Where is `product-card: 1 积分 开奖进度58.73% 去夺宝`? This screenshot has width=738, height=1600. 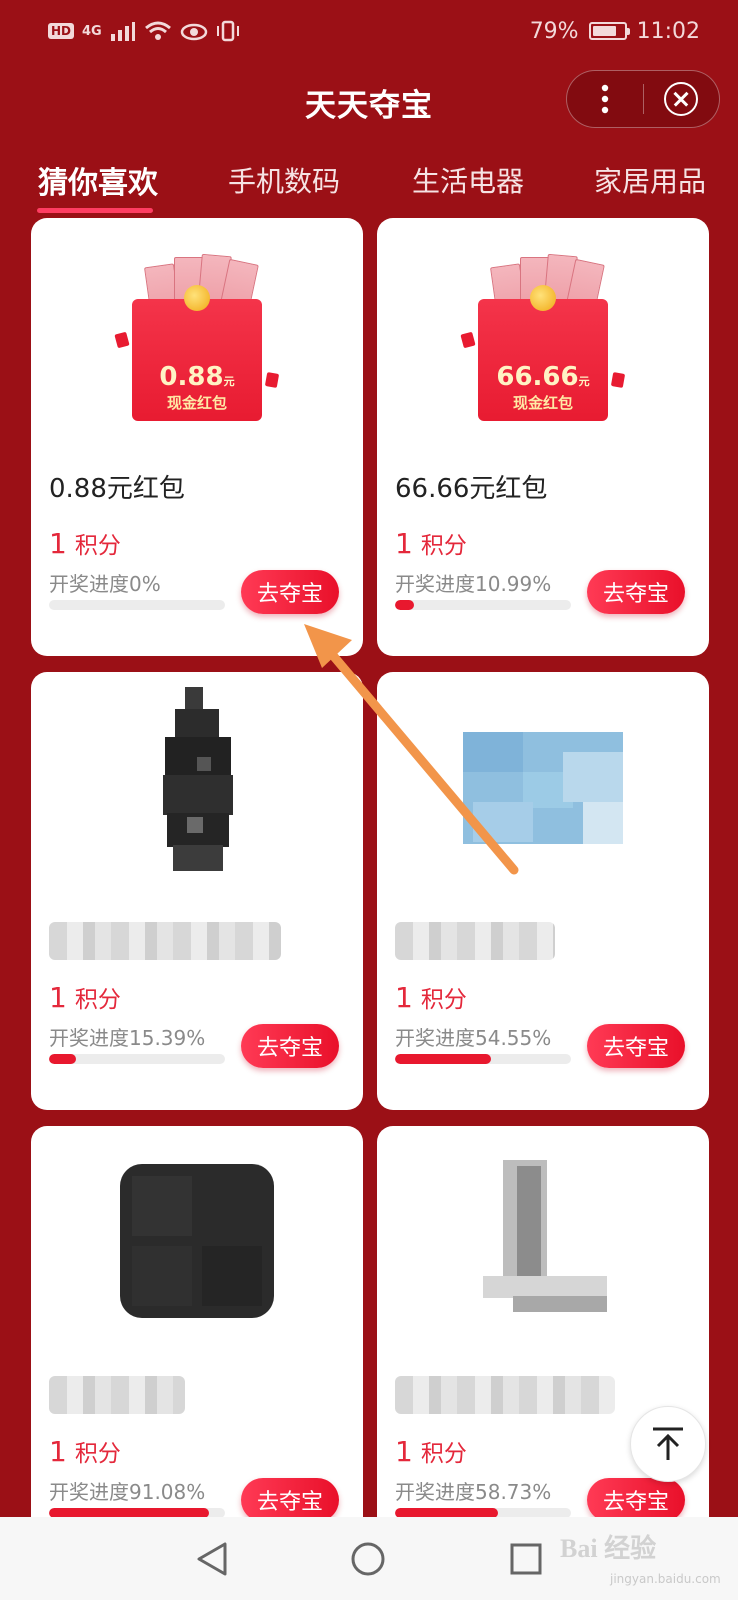 product-card: 1 积分 开奖进度58.73% 去夺宝 is located at coordinates (543, 1345).